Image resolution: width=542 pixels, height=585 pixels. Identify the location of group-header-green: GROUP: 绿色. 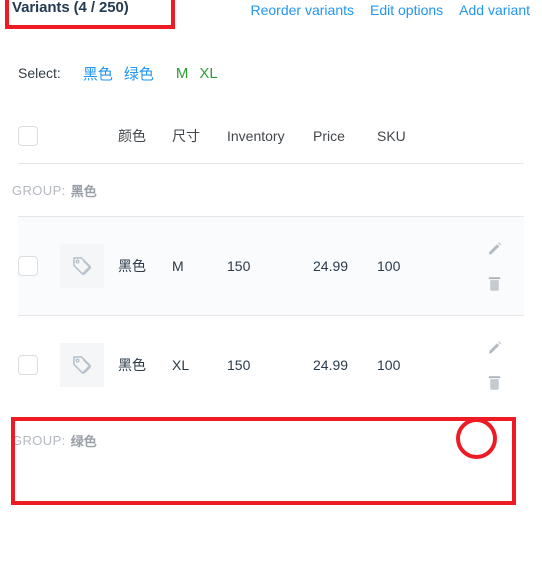
(271, 440).